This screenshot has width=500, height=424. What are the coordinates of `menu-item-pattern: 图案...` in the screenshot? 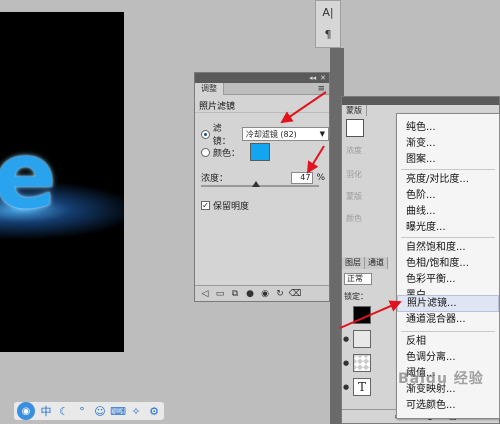 It's located at (448, 159).